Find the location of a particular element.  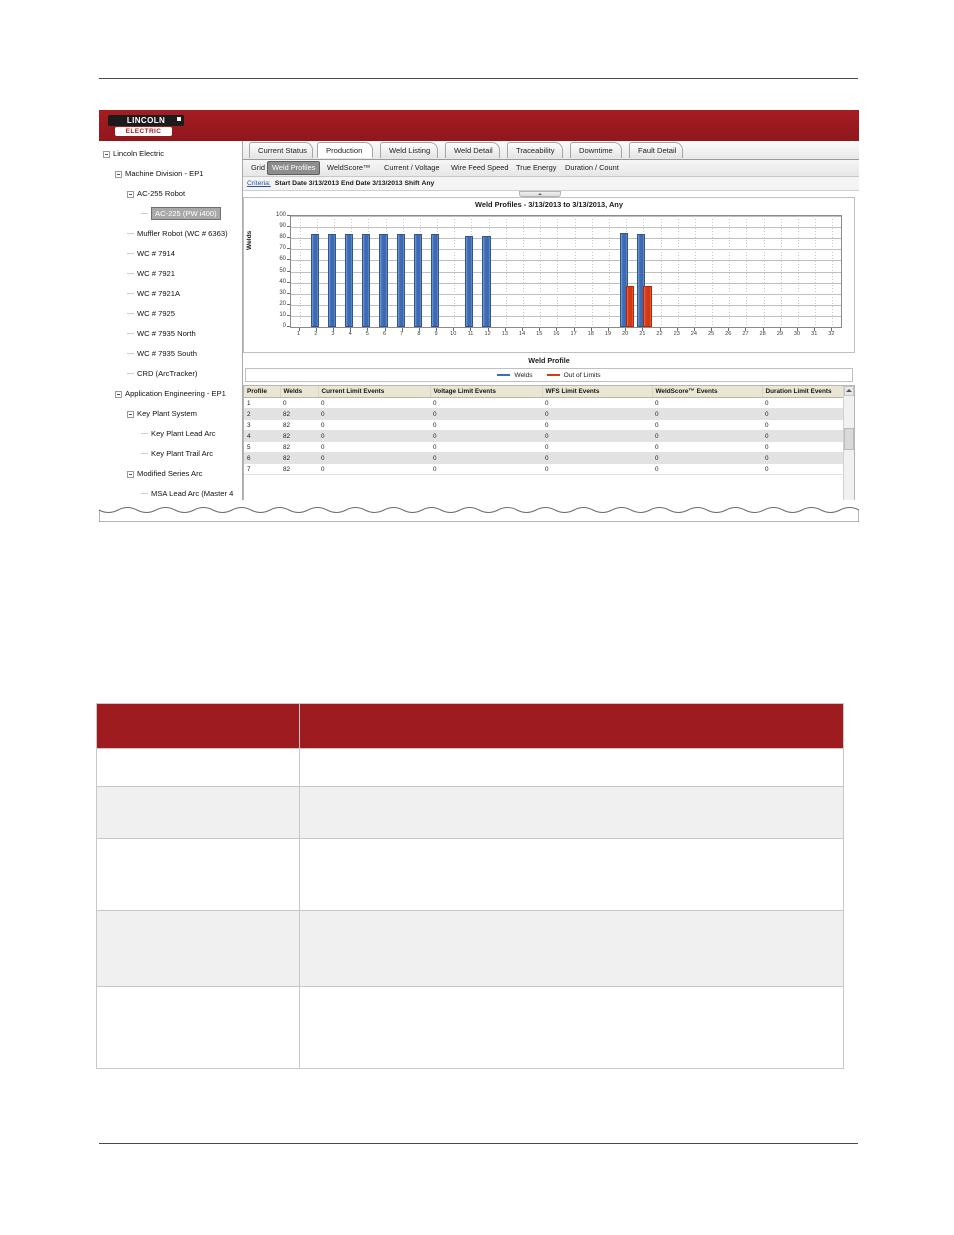

table-cell: 4 is located at coordinates (262, 436).